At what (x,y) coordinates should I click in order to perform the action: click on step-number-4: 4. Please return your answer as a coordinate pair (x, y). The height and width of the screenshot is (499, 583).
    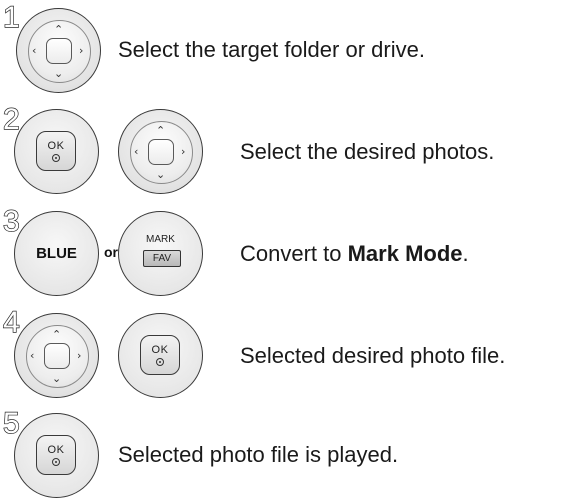
    Looking at the image, I should click on (11, 322).